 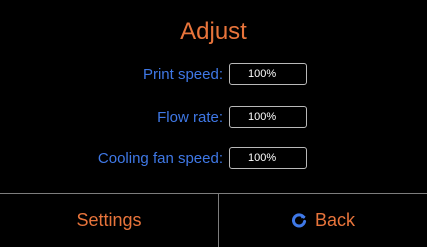 I want to click on cooling-fan-speed-label: Cooling fan speed:, so click(x=160, y=158).